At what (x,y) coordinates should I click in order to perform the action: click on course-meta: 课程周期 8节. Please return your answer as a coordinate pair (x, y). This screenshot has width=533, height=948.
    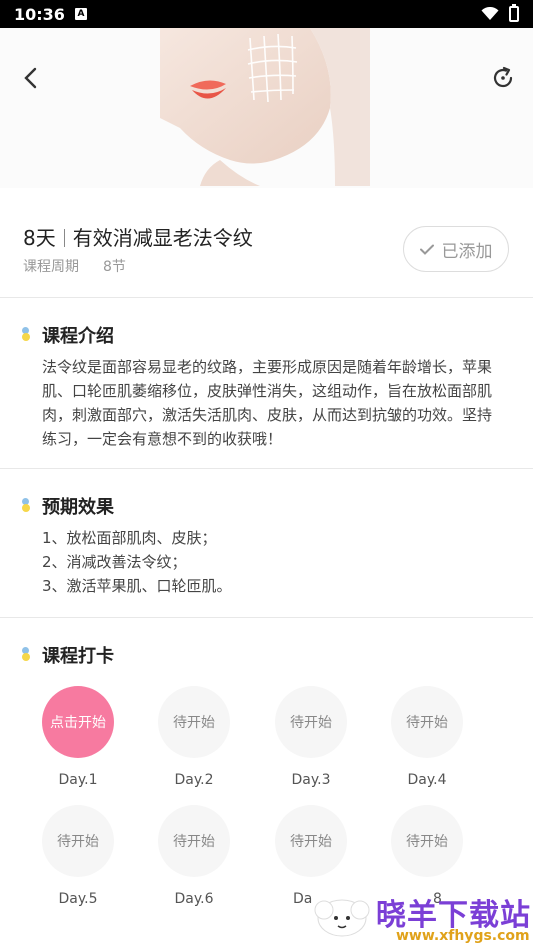
    Looking at the image, I should click on (74, 266).